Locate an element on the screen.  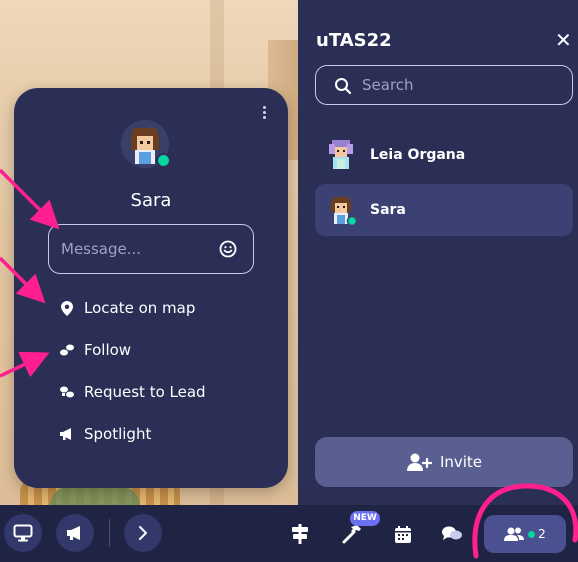
add-user-icon is located at coordinates (419, 462).